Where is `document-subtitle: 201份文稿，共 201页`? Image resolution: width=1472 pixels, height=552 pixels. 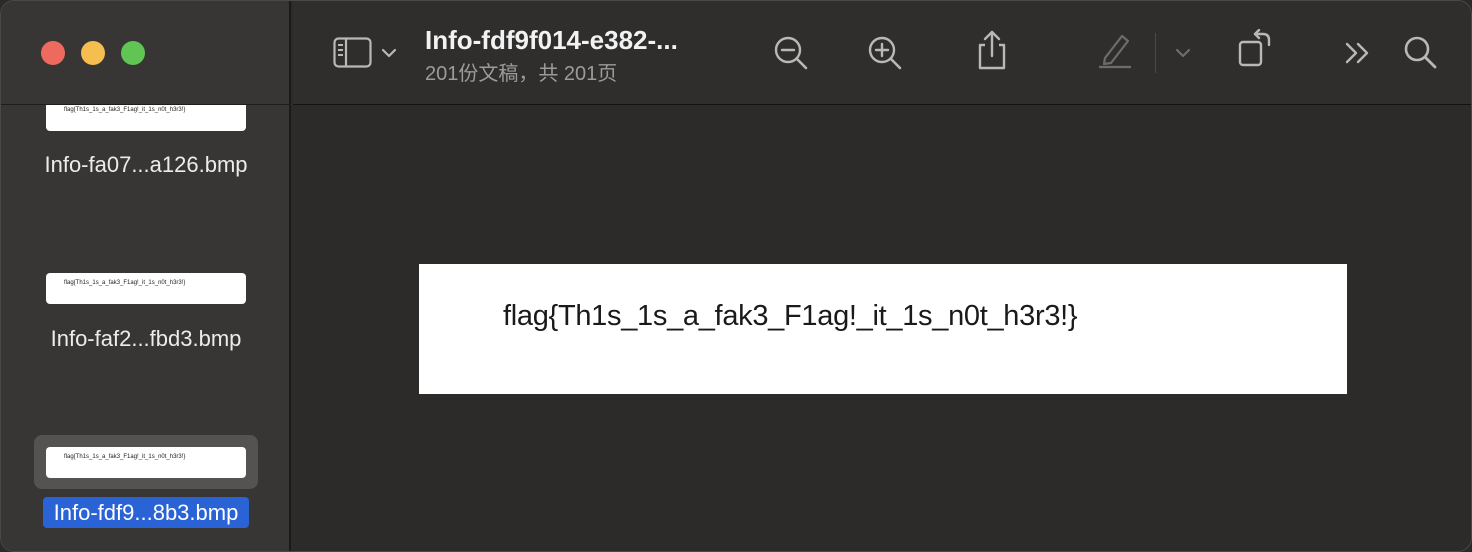 document-subtitle: 201份文稿，共 201页 is located at coordinates (521, 74).